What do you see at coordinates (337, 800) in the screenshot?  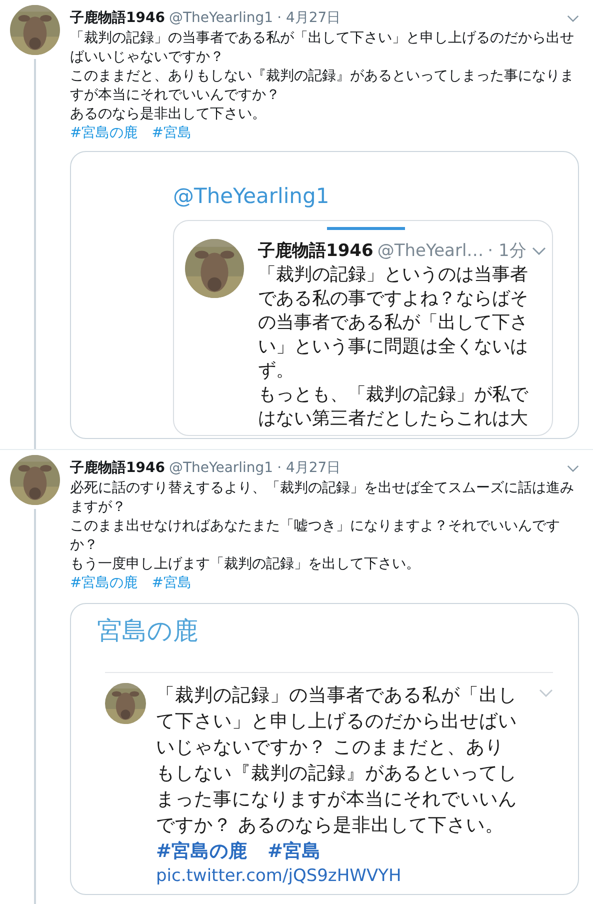 I see `tweet-text-line: まった事になりますが本当にそれでいいん` at bounding box center [337, 800].